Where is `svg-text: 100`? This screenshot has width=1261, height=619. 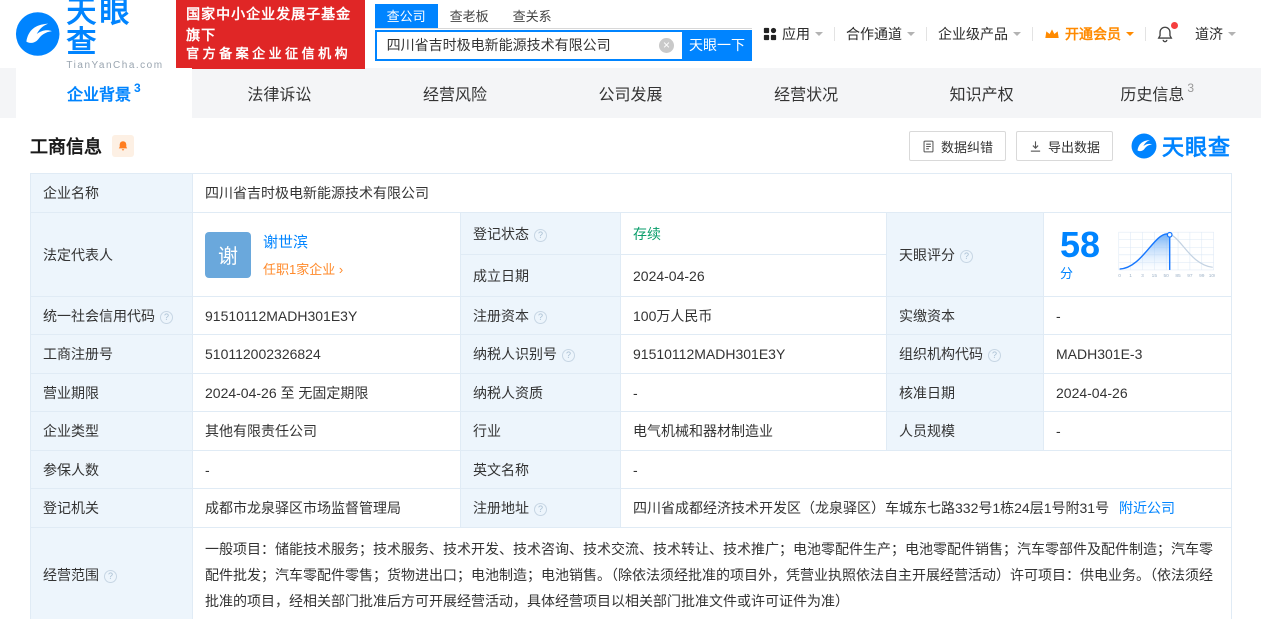
svg-text: 100 is located at coordinates (1211, 275).